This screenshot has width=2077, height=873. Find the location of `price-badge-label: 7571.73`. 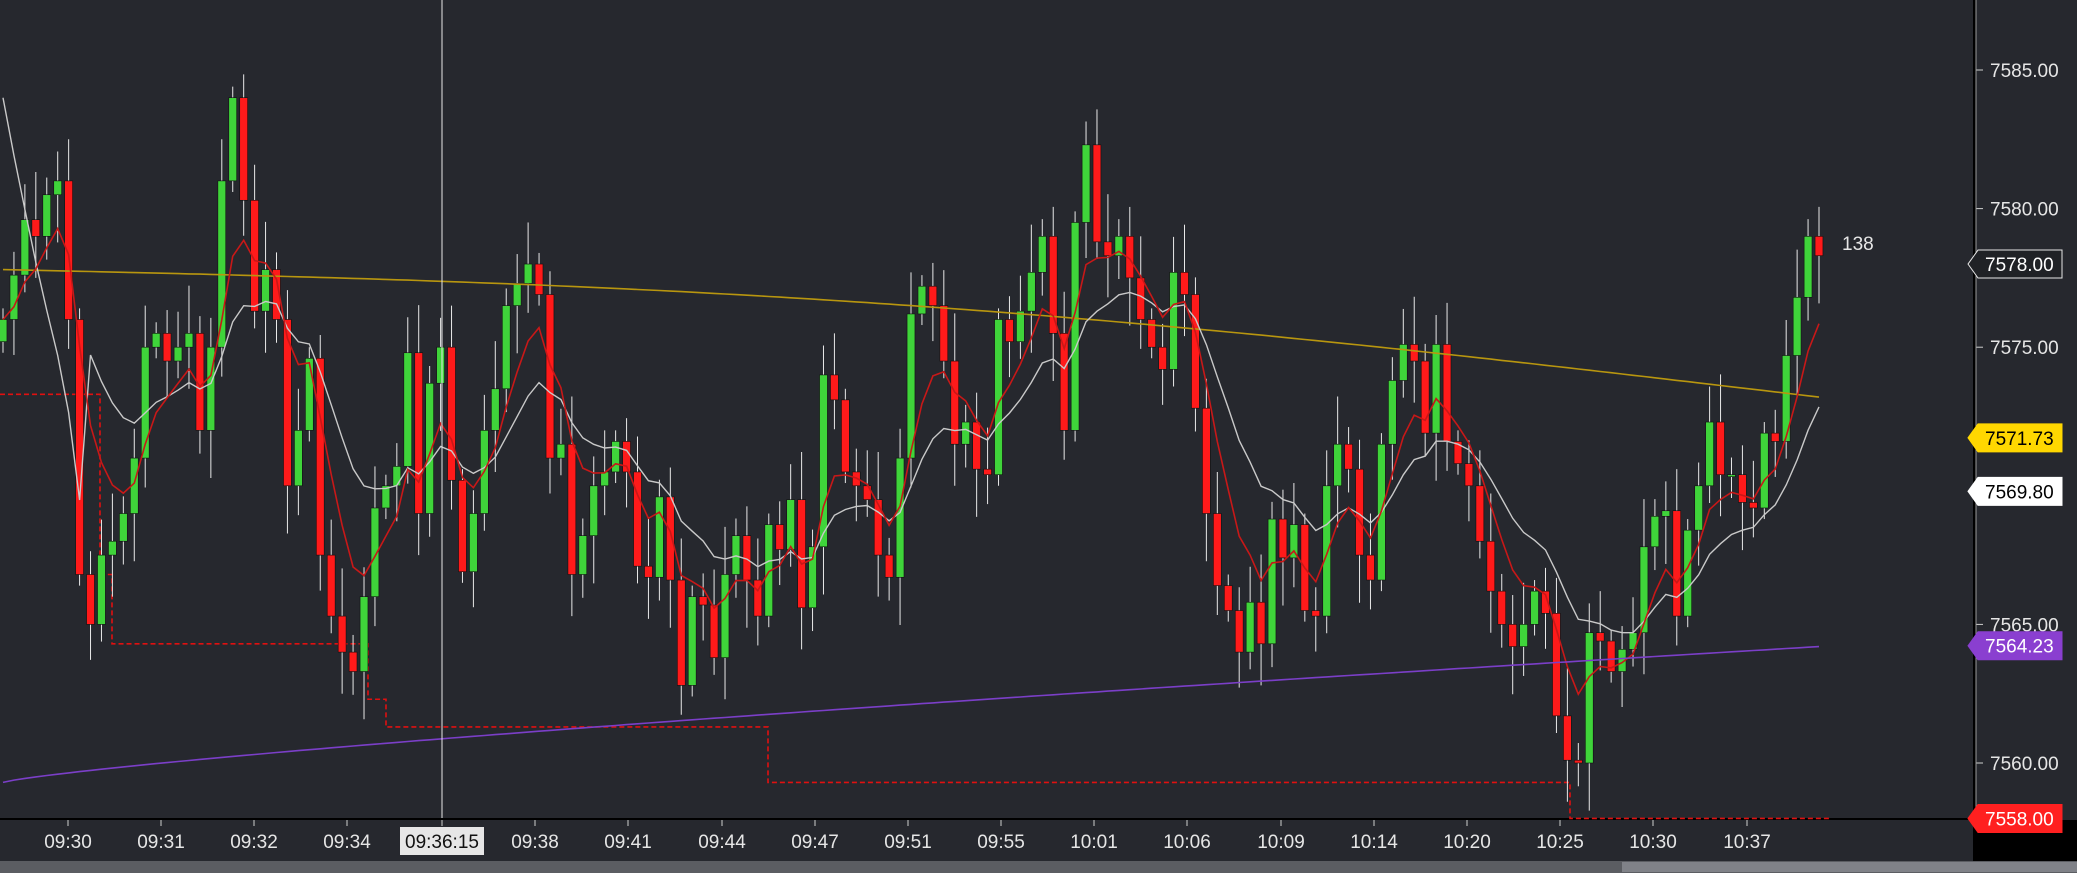

price-badge-label: 7571.73 is located at coordinates (2019, 439).